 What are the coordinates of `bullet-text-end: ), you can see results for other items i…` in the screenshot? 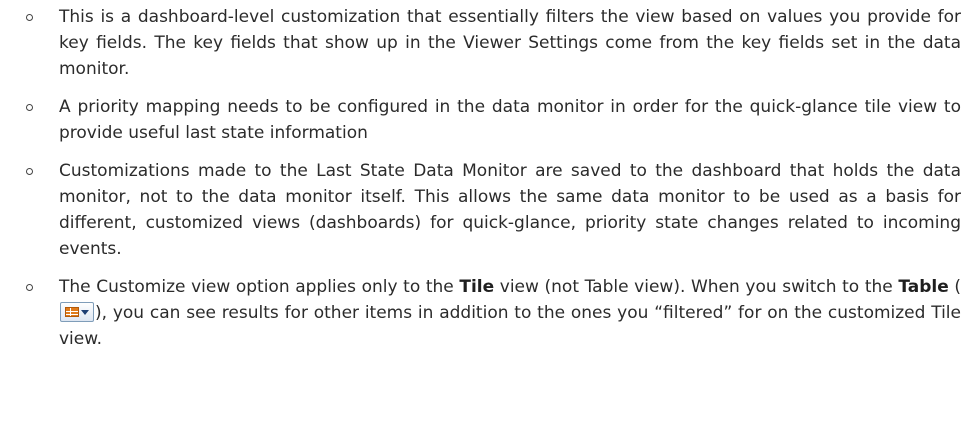 It's located at (510, 326).